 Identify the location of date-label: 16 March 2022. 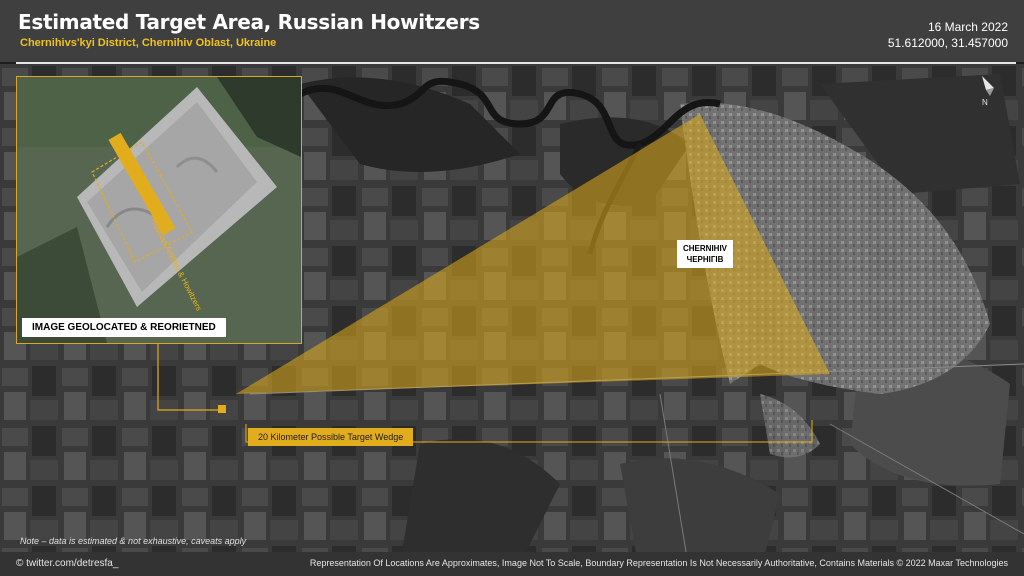
(967, 27).